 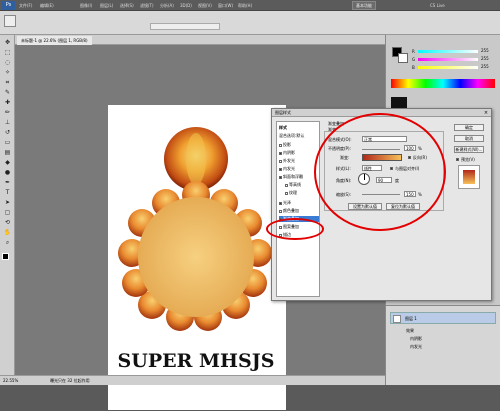 What do you see at coordinates (5, 256) in the screenshot?
I see `foreground-color-swatch` at bounding box center [5, 256].